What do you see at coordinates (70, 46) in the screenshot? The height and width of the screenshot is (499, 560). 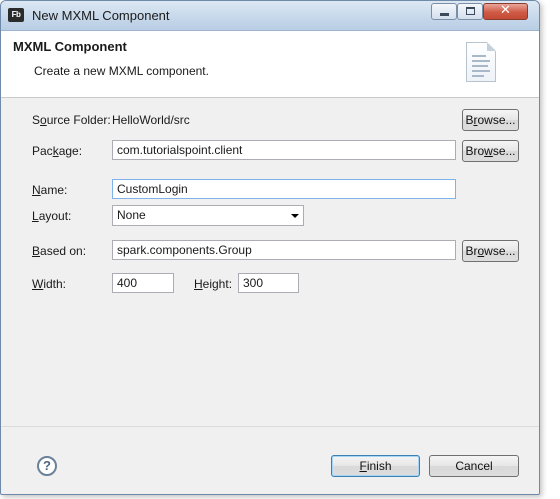 I see `wizard-title: MXML Component` at bounding box center [70, 46].